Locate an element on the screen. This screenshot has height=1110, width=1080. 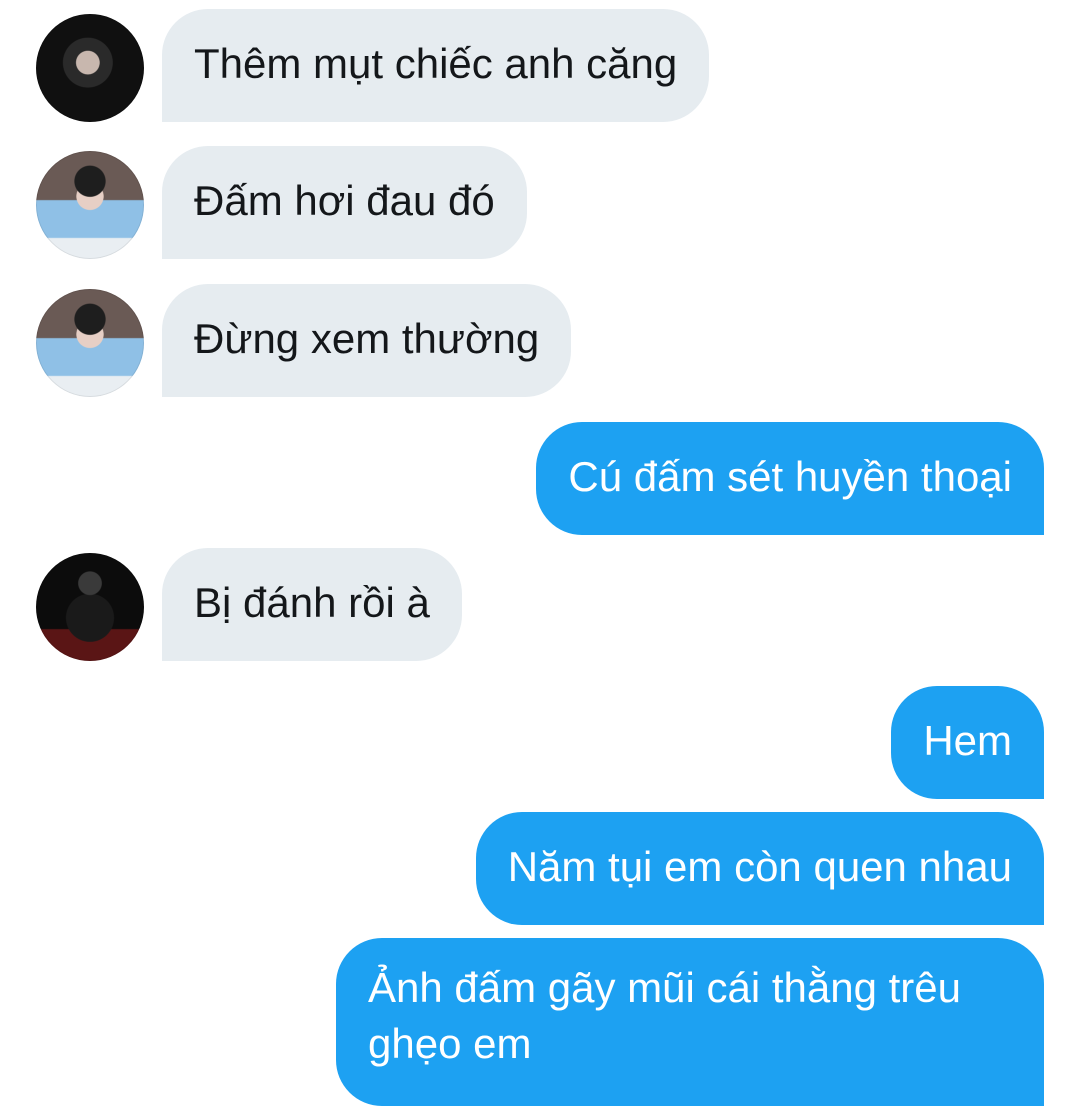
message-text: Bị đánh rồi à is located at coordinates (312, 602).